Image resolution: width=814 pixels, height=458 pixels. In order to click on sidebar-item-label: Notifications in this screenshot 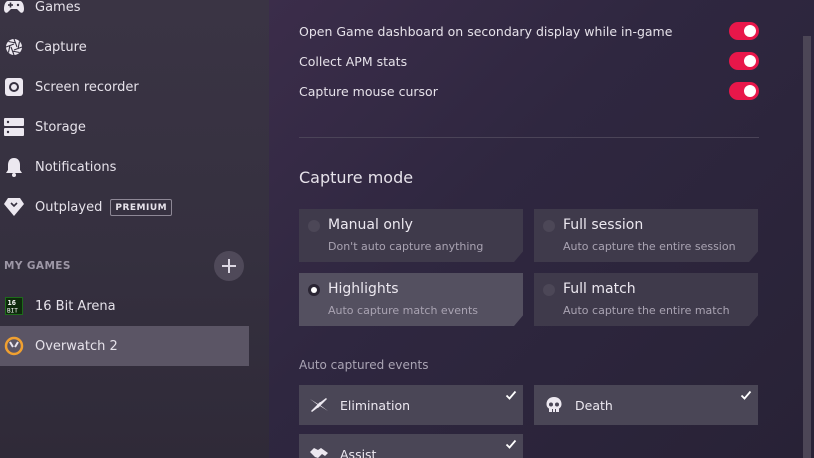, I will do `click(76, 167)`.